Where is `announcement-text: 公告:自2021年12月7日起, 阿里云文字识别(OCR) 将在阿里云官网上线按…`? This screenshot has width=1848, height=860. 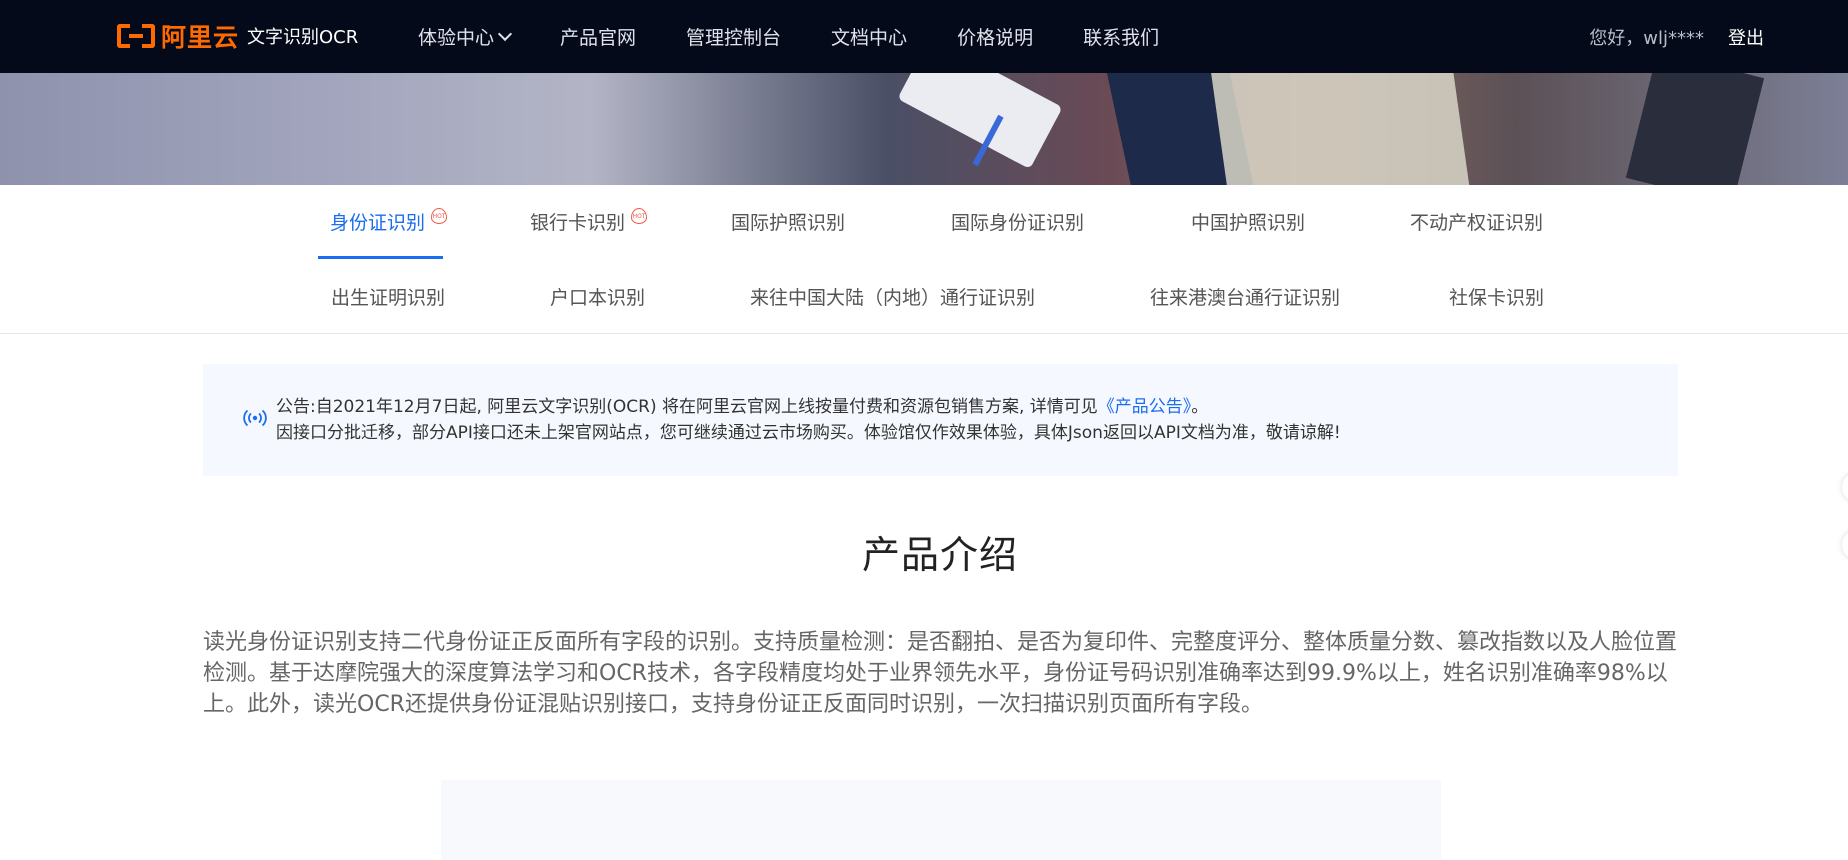
announcement-text: 公告:自2021年12月7日起, 阿里云文字识别(OCR) 将在阿里云官网上线按… is located at coordinates (808, 420).